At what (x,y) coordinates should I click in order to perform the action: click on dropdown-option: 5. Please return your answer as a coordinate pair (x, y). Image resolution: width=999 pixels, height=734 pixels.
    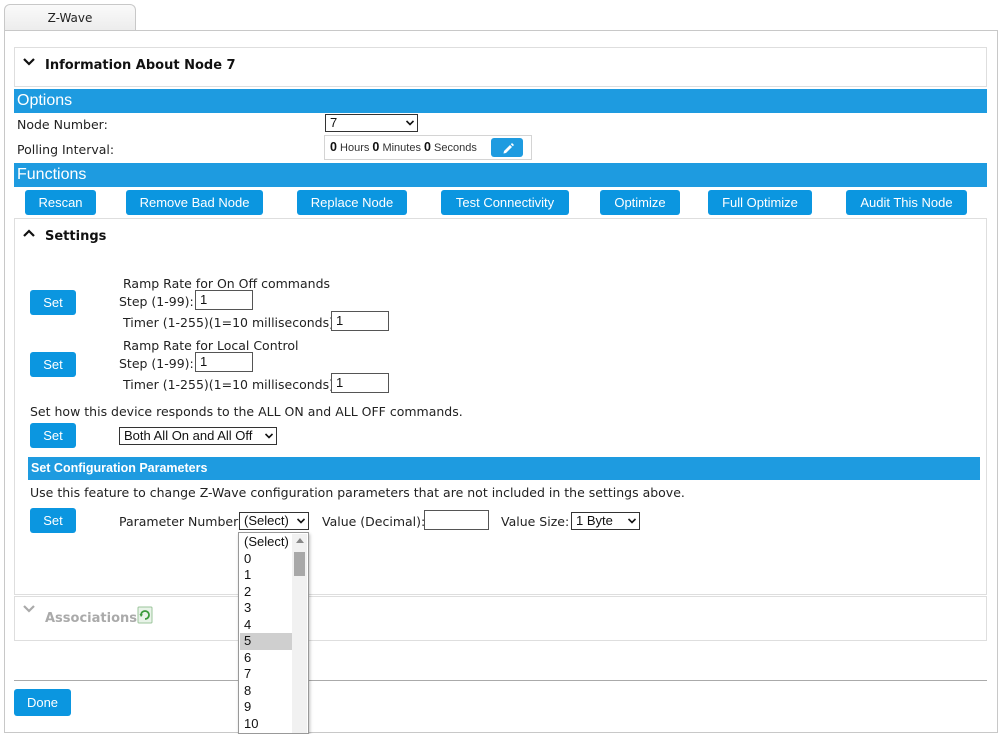
    Looking at the image, I should click on (266, 641).